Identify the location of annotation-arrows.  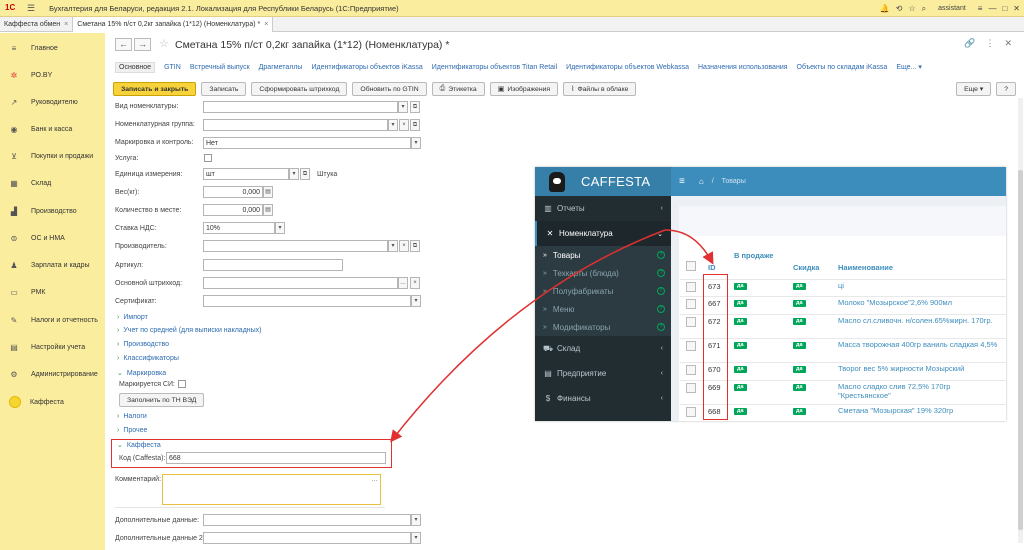
(552, 336).